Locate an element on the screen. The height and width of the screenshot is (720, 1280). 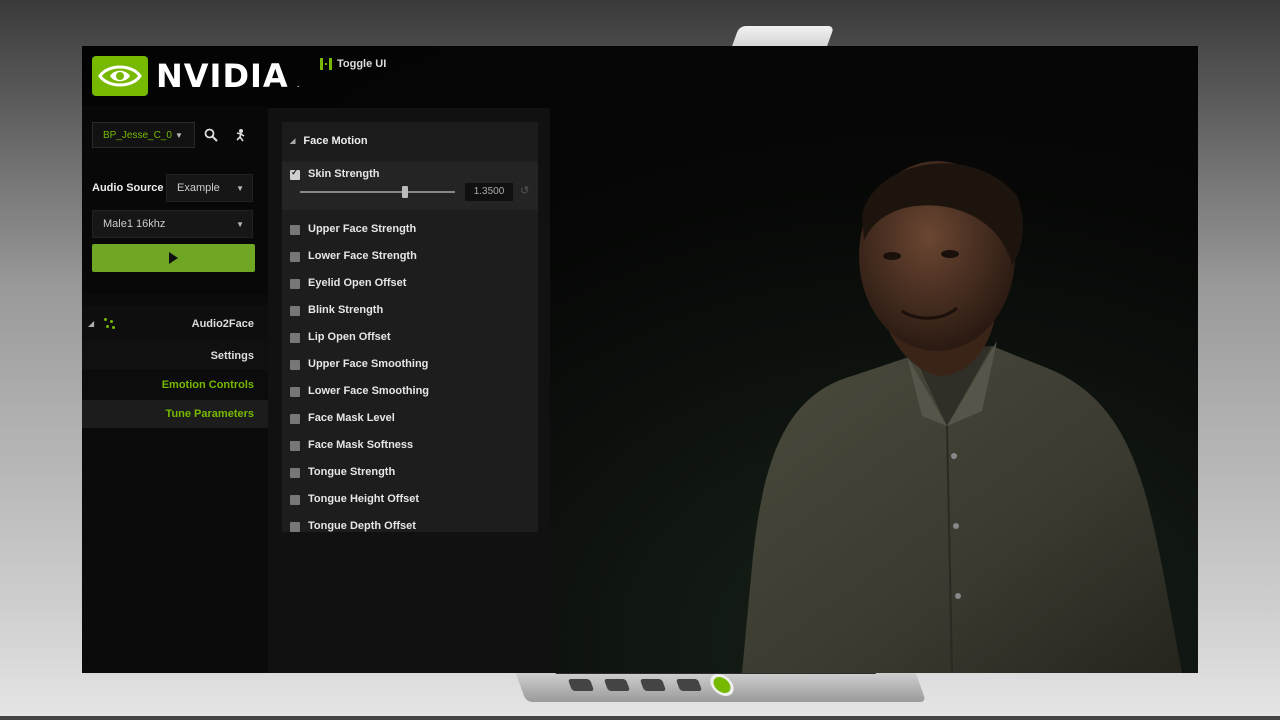
param-row: Face Mask Softness is located at coordinates (410, 446).